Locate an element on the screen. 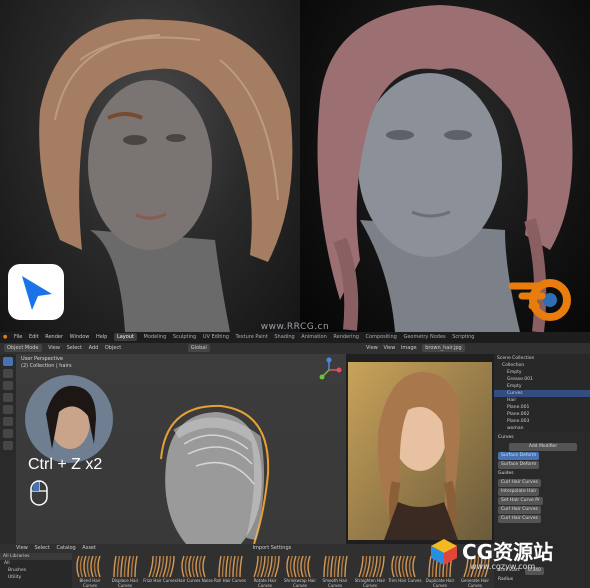 The width and height of the screenshot is (590, 588). modifier-interpolate-hair: Interpolate Hair is located at coordinates (519, 492).